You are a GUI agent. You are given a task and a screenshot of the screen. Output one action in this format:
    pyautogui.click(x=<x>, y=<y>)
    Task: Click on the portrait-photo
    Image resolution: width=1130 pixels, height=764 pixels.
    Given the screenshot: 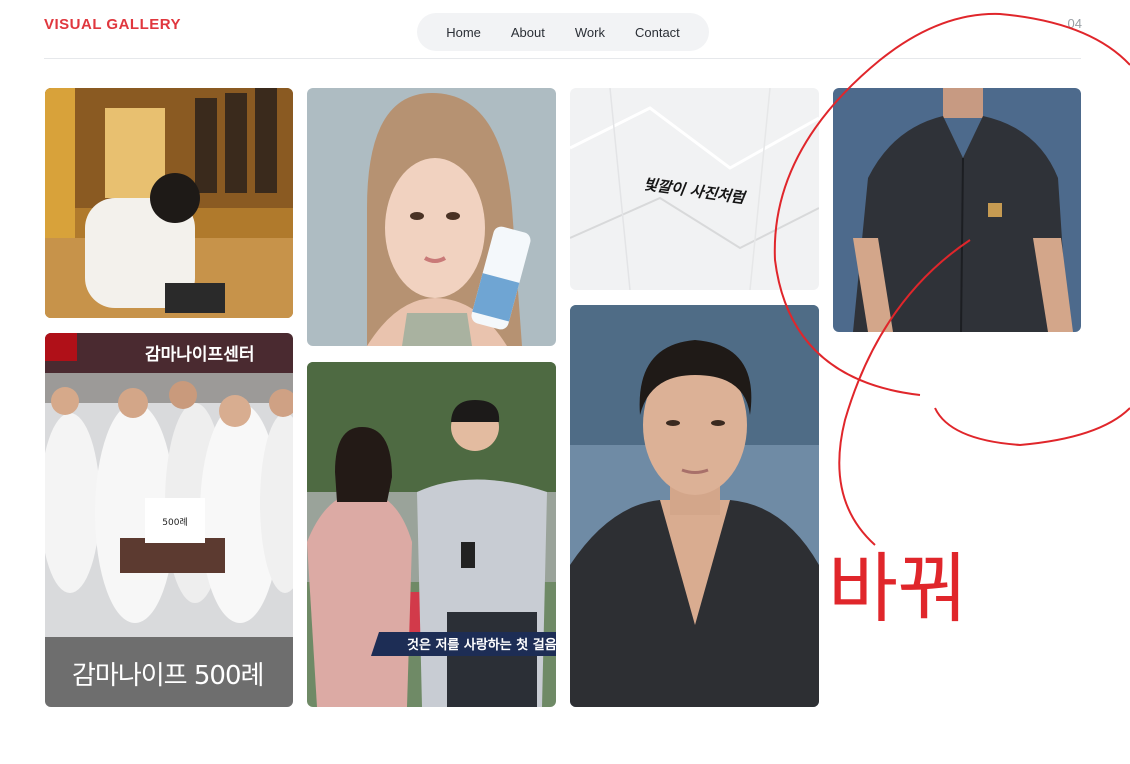 What is the action you would take?
    pyautogui.click(x=694, y=506)
    